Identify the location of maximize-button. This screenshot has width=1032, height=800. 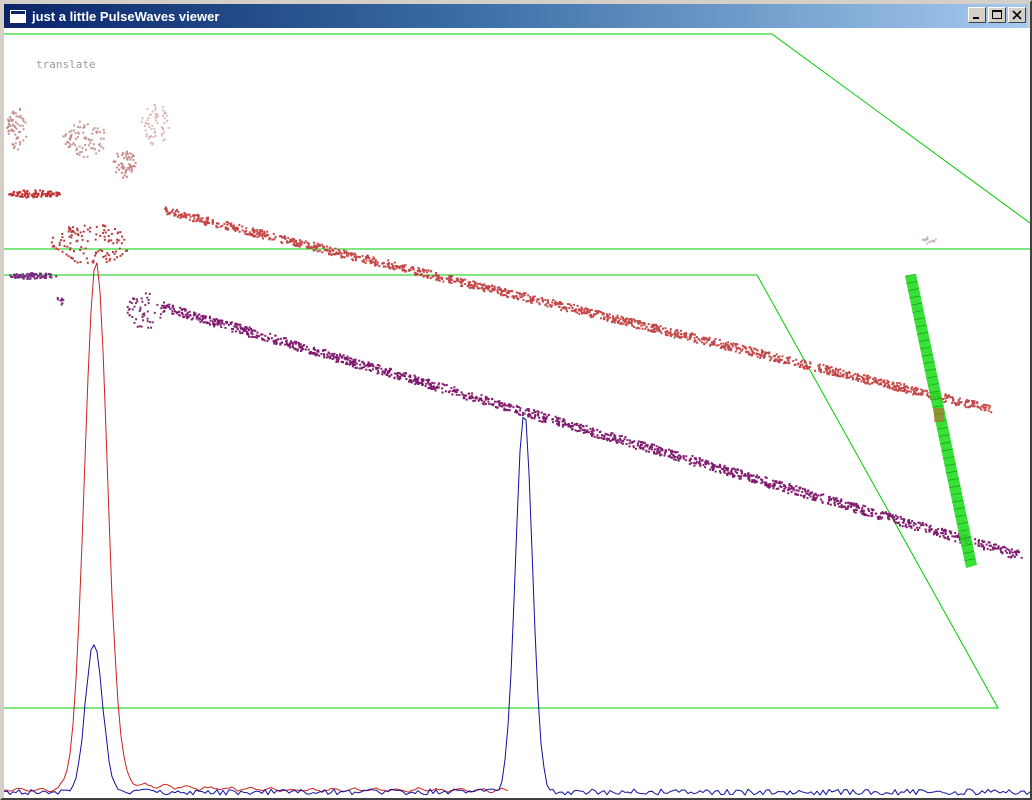
(997, 15).